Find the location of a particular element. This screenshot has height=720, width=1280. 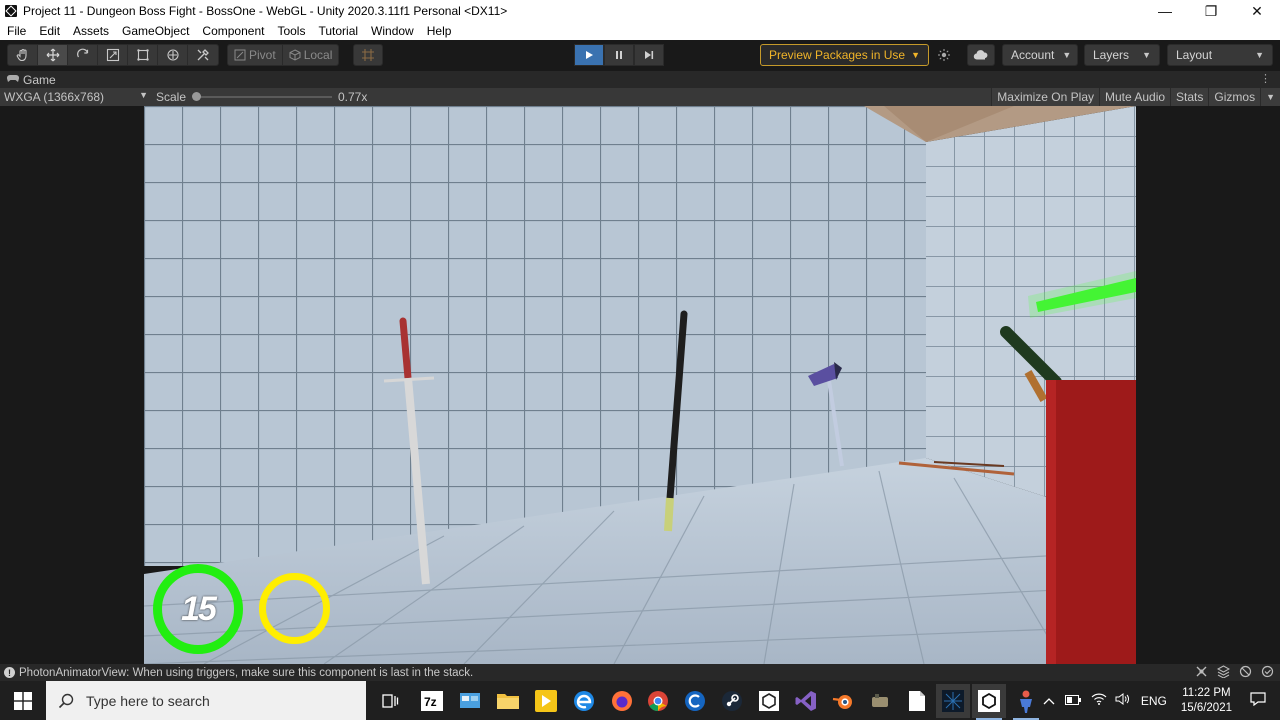

taskbar-search-input: Type here to search is located at coordinates (206, 700).